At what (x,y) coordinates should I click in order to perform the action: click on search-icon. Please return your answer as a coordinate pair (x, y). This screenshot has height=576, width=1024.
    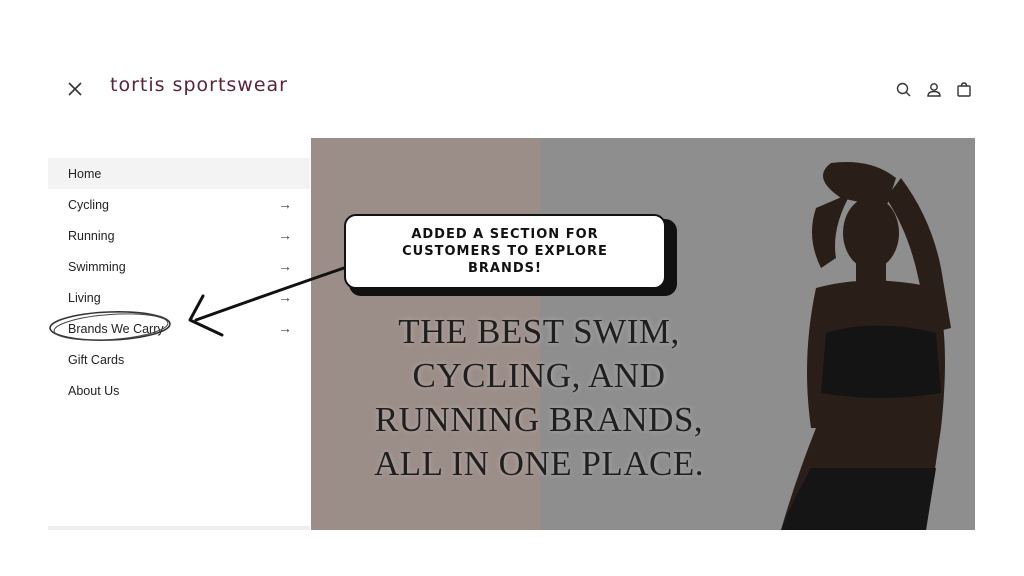
    Looking at the image, I should click on (904, 90).